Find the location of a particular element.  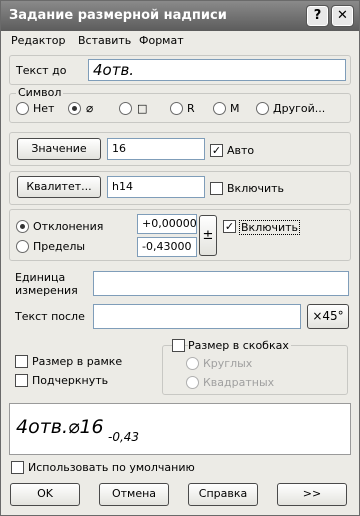

symbol-legend: Символ is located at coordinates (40, 92).